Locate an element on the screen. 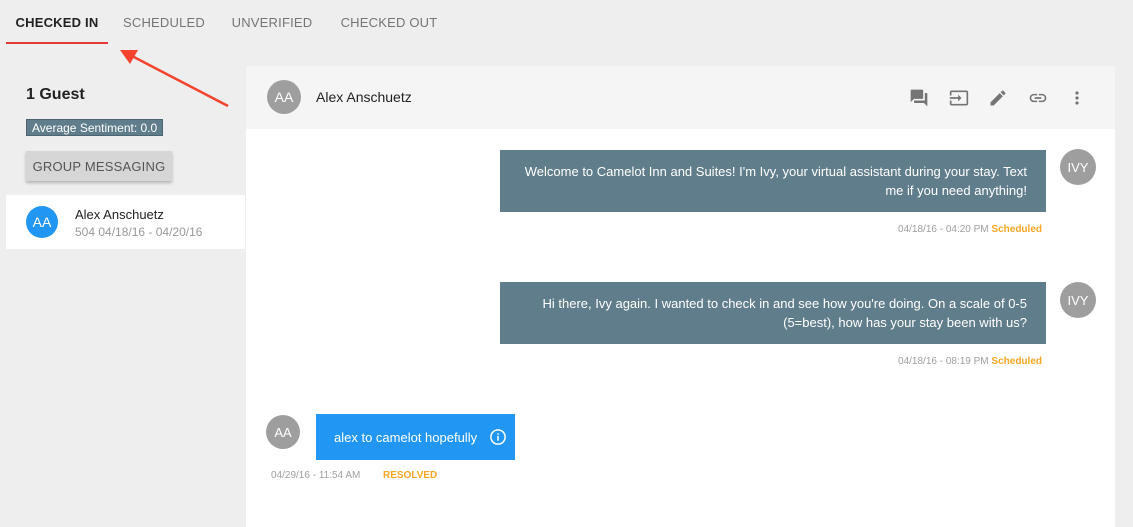  message-timestamp: 04/18/16 - 04:20 PM is located at coordinates (943, 229).